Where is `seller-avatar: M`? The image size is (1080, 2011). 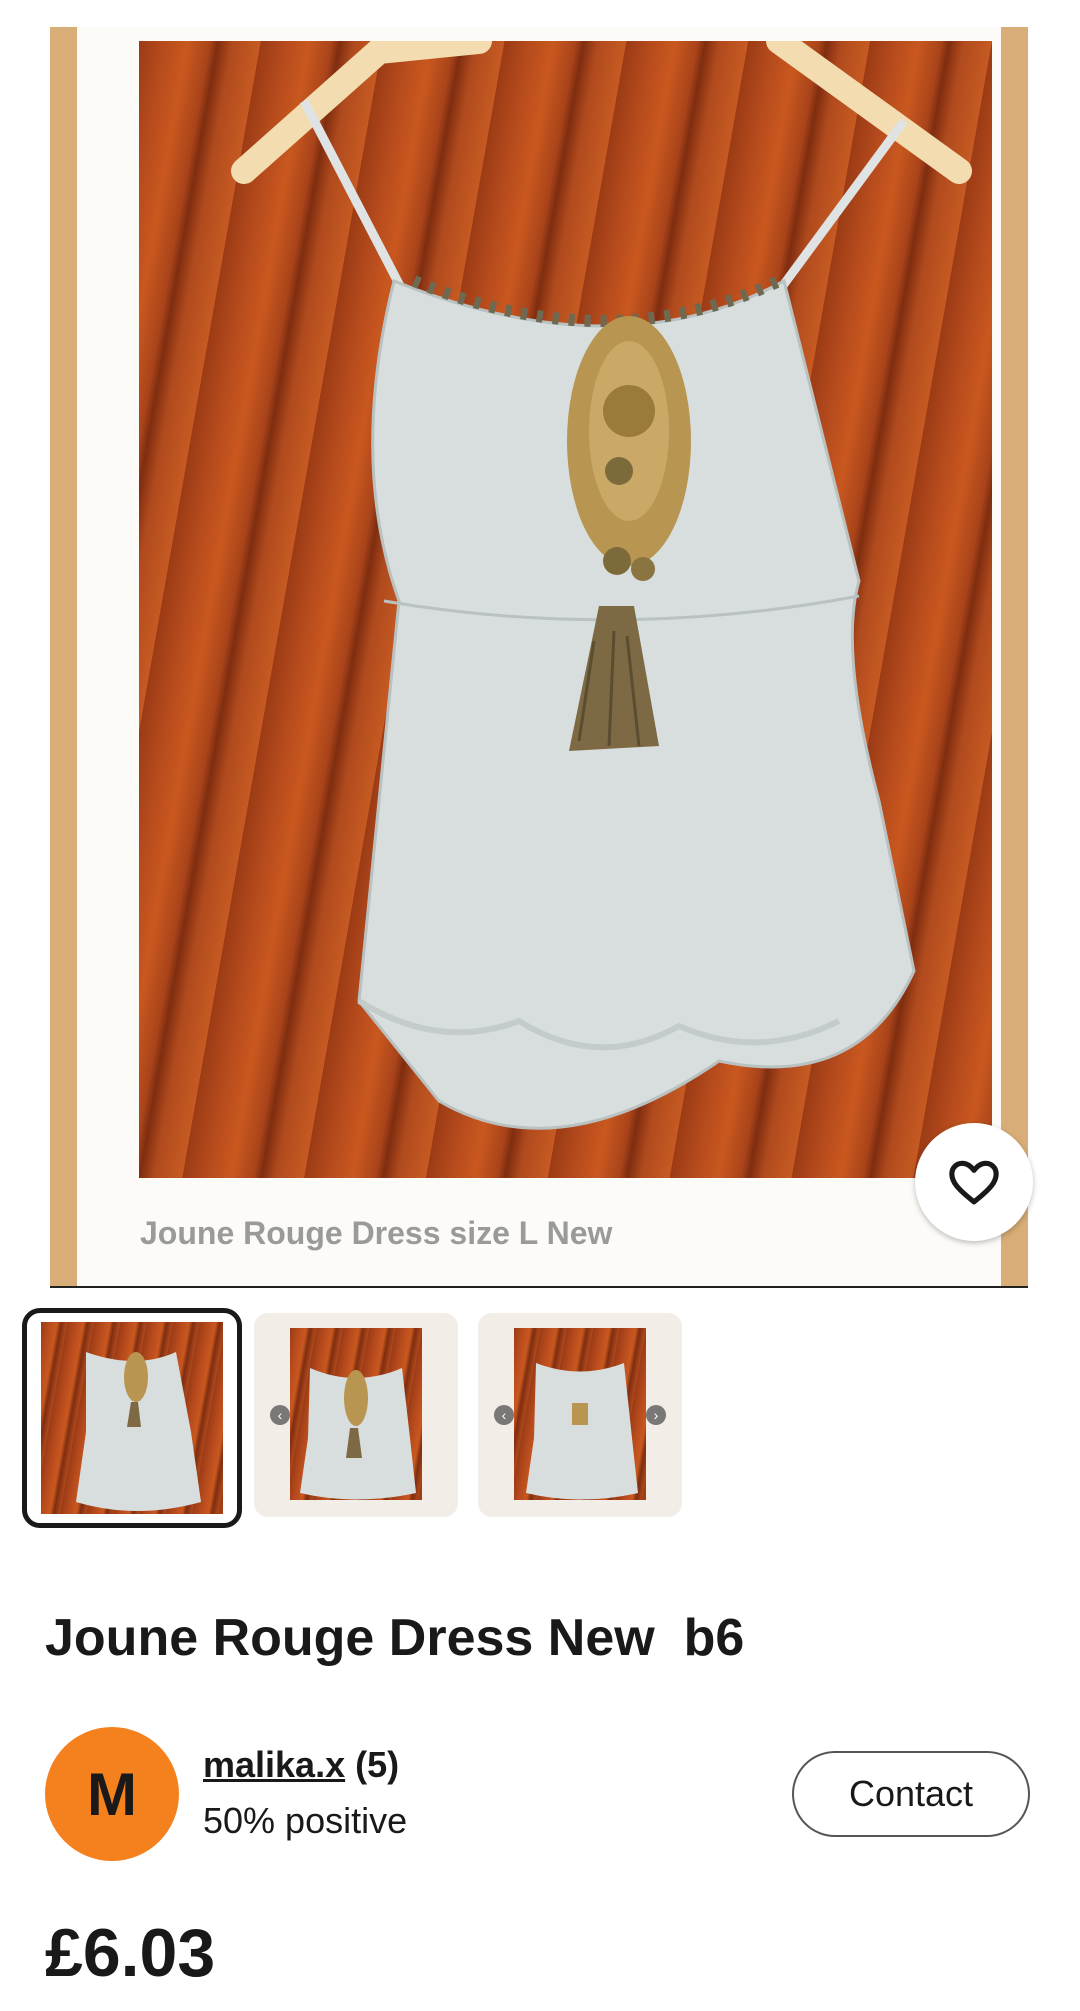
seller-avatar: M is located at coordinates (112, 1794).